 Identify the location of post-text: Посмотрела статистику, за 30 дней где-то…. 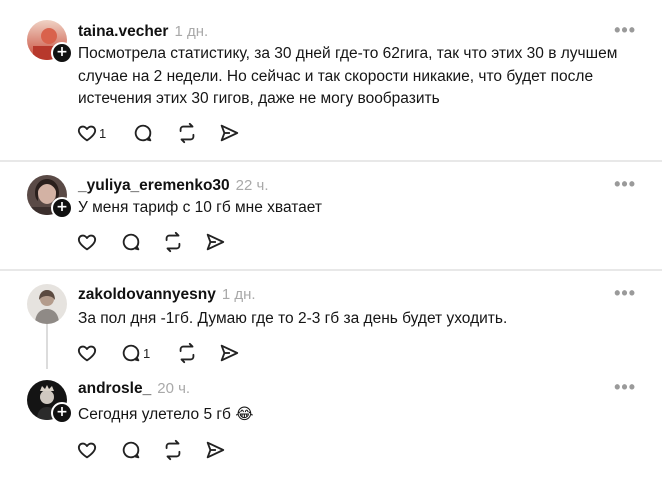
(348, 76).